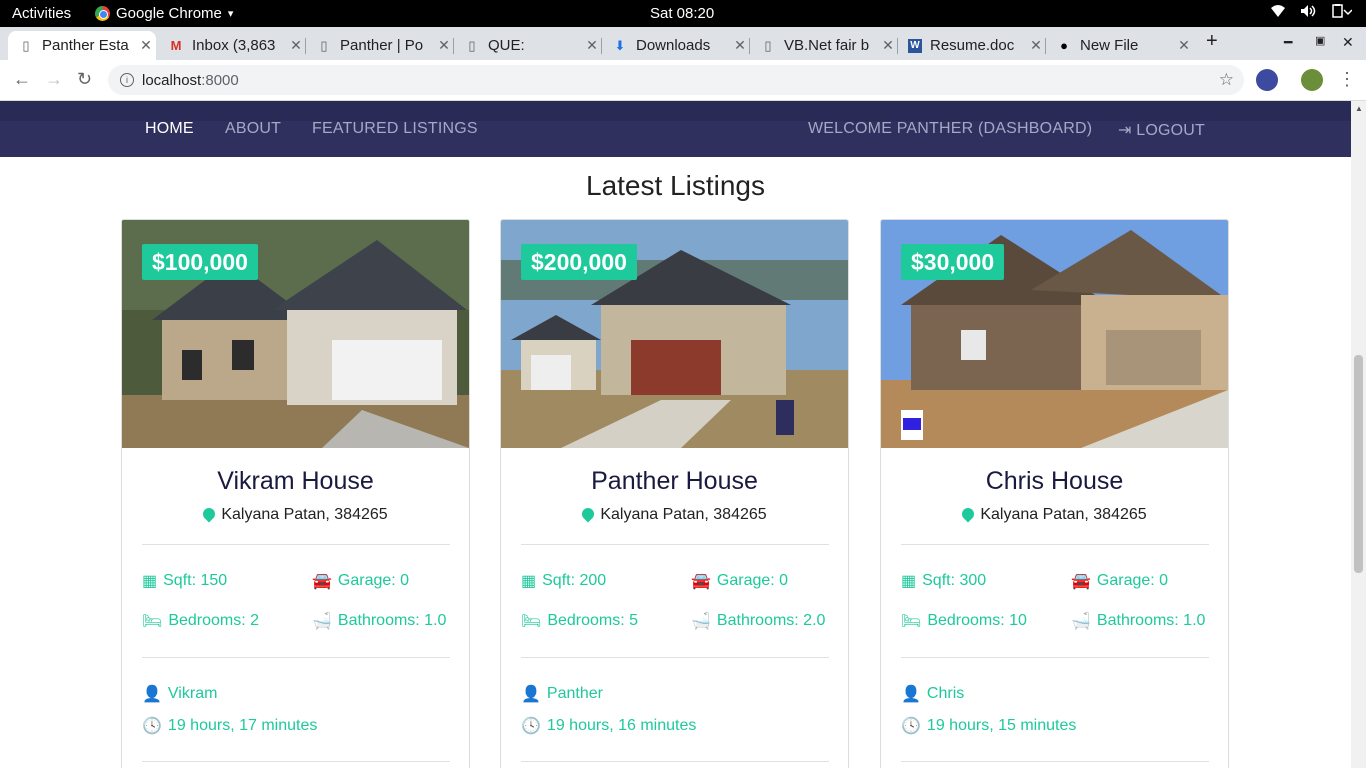 This screenshot has height=768, width=1366. Describe the element at coordinates (1171, 130) in the screenshot. I see `logout-label: LOGOUT` at that location.